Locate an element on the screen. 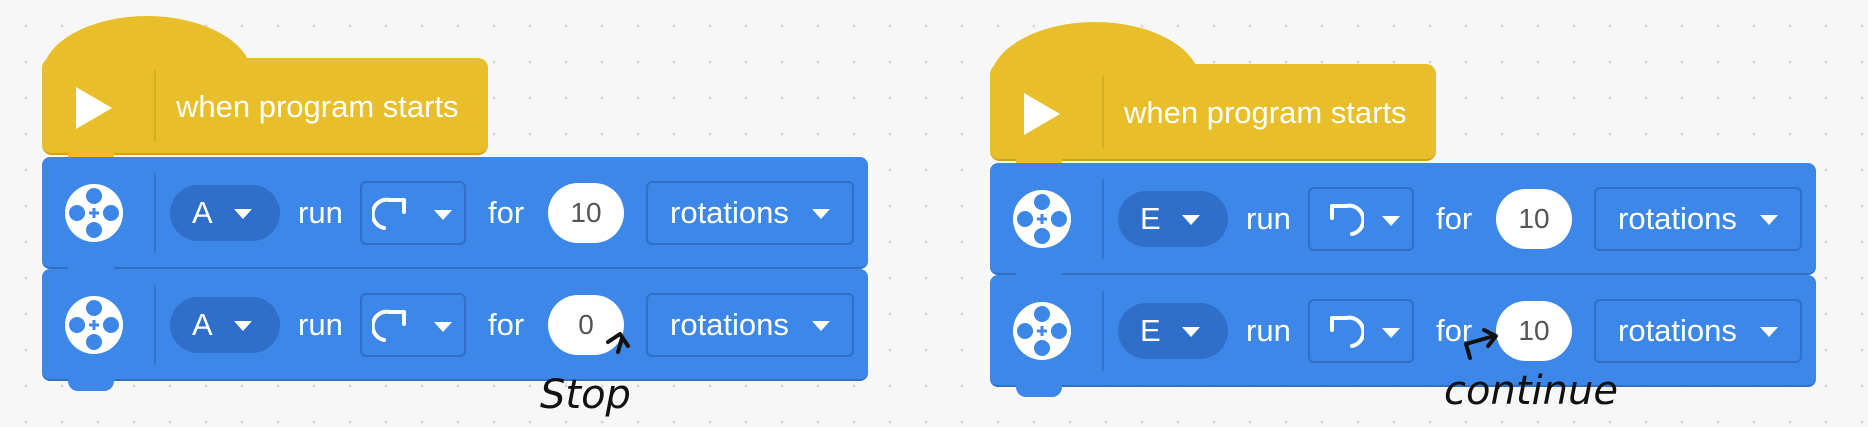 This screenshot has width=1868, height=427. annotation-stop-text: Stop is located at coordinates (585, 395).